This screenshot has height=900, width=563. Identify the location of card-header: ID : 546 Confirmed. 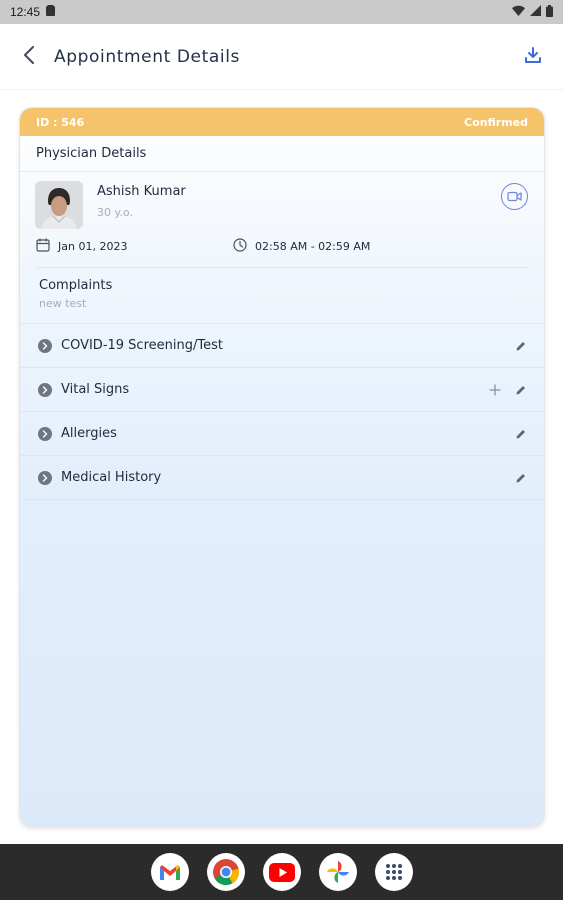
(282, 122).